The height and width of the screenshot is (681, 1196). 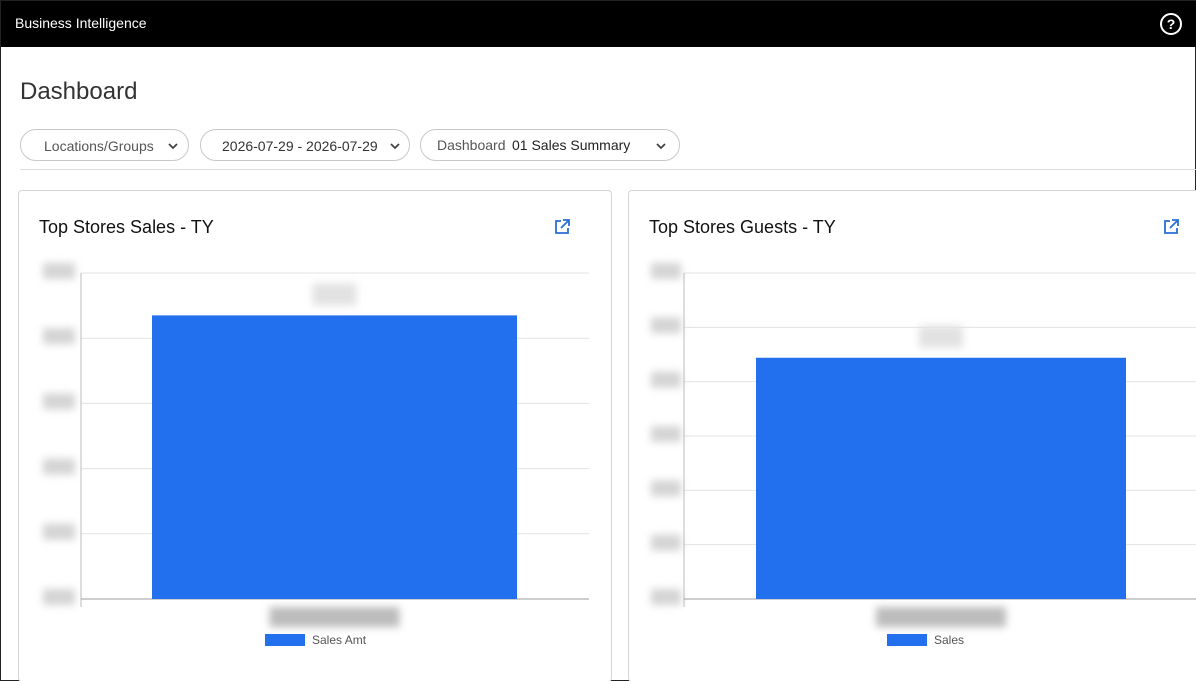 What do you see at coordinates (471, 145) in the screenshot?
I see `dashboard-select-label: Dashboard` at bounding box center [471, 145].